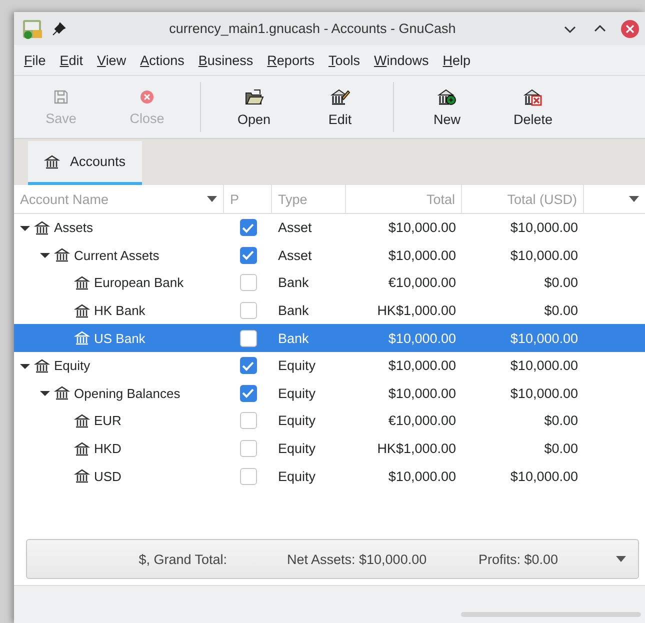 The image size is (645, 623). Describe the element at coordinates (120, 338) in the screenshot. I see `account-name: US Bank` at that location.